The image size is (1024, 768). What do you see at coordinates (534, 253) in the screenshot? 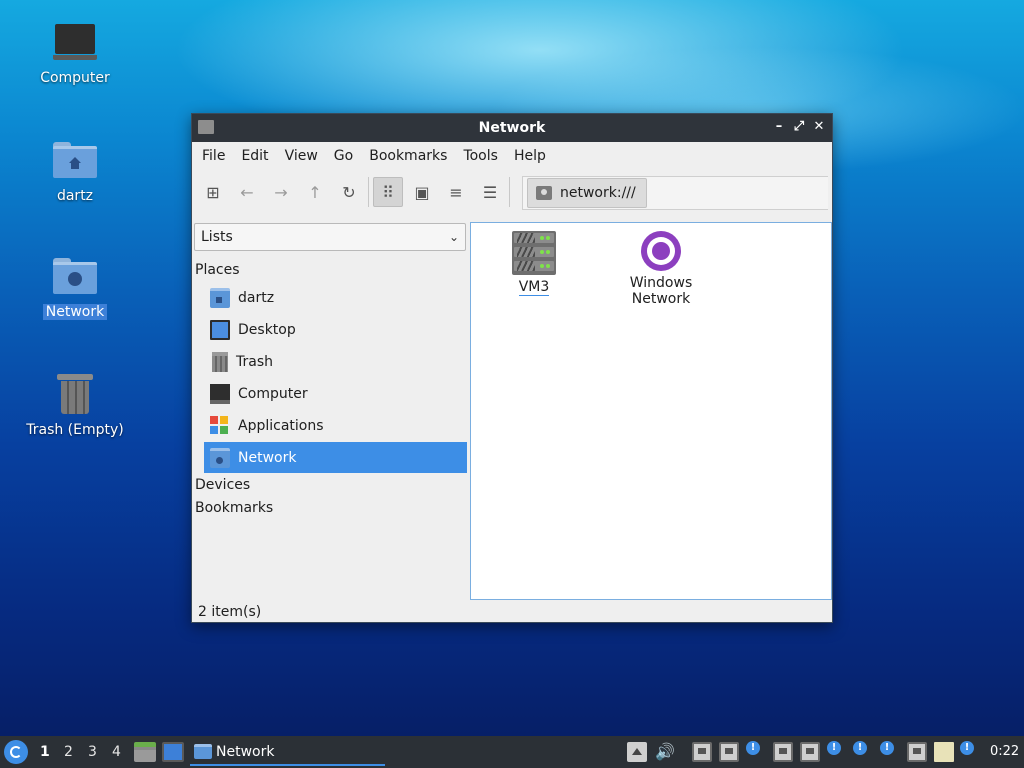
I see `server-icon` at bounding box center [534, 253].